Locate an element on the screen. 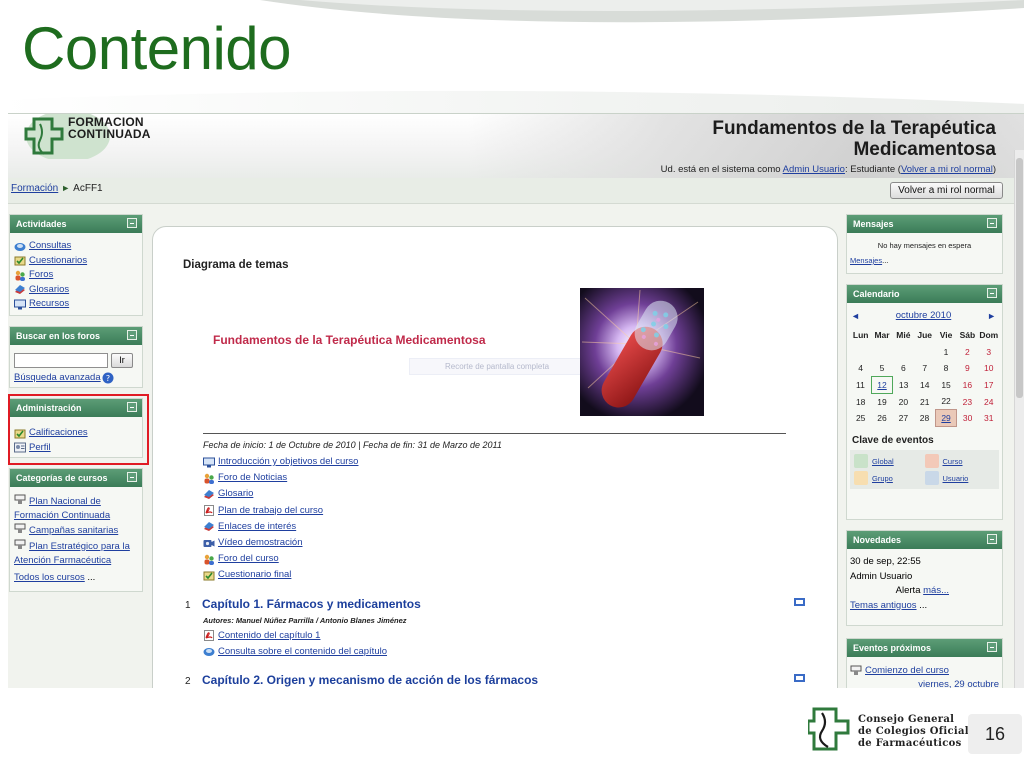 The image size is (1024, 768). help-icon: ? is located at coordinates (108, 378).